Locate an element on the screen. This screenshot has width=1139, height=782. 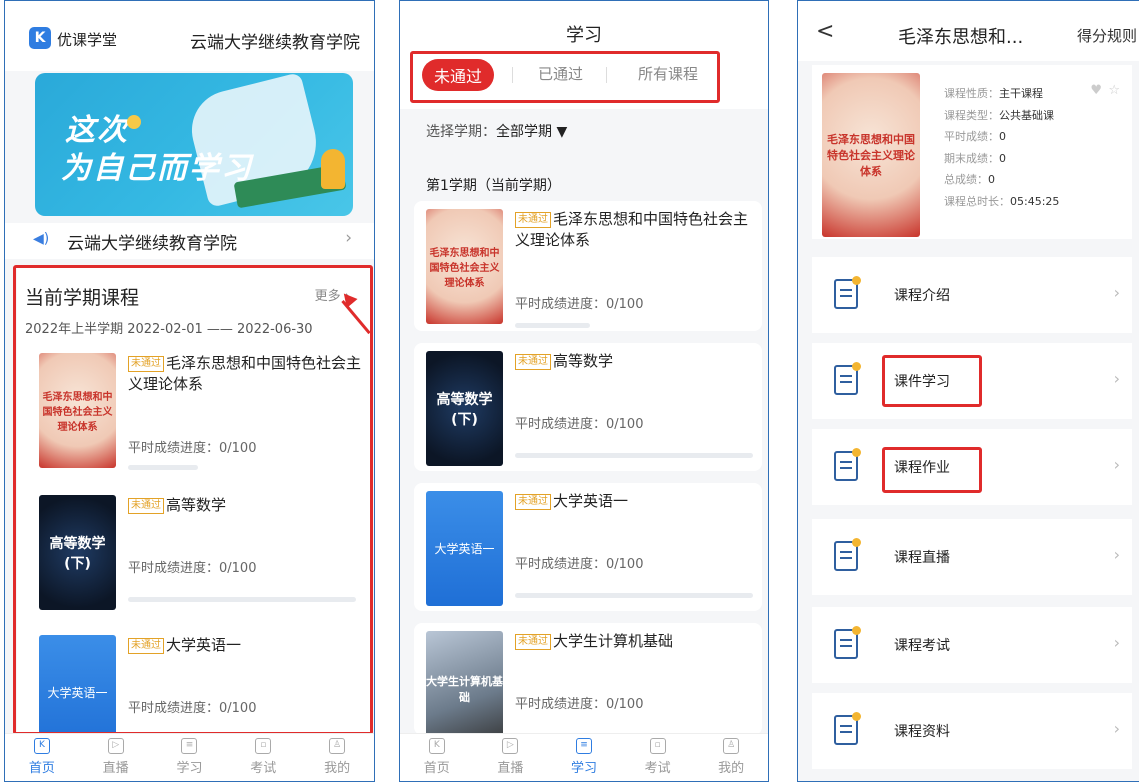
tab-not-passed: 未通过 is located at coordinates (458, 75).